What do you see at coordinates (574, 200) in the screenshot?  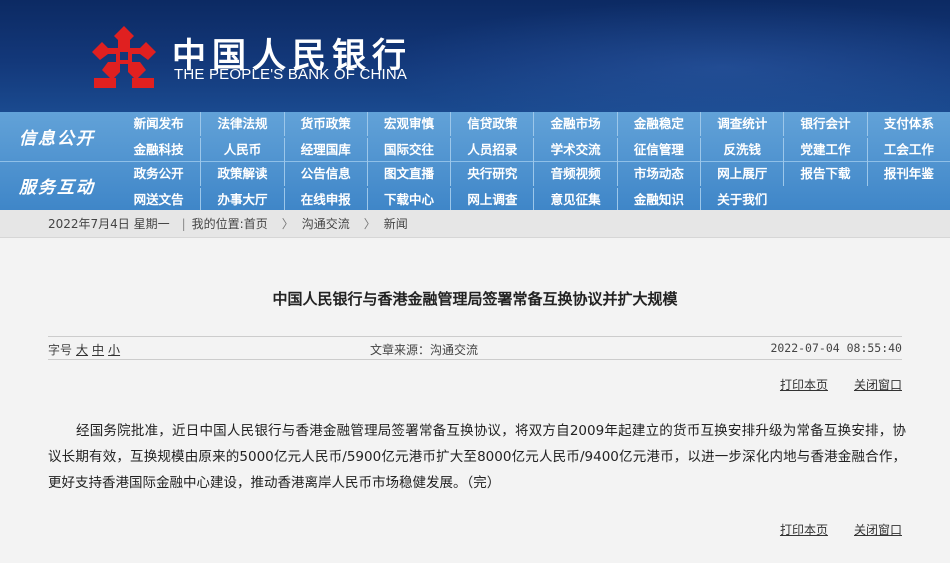 I see `nav-item: 意见征集` at bounding box center [574, 200].